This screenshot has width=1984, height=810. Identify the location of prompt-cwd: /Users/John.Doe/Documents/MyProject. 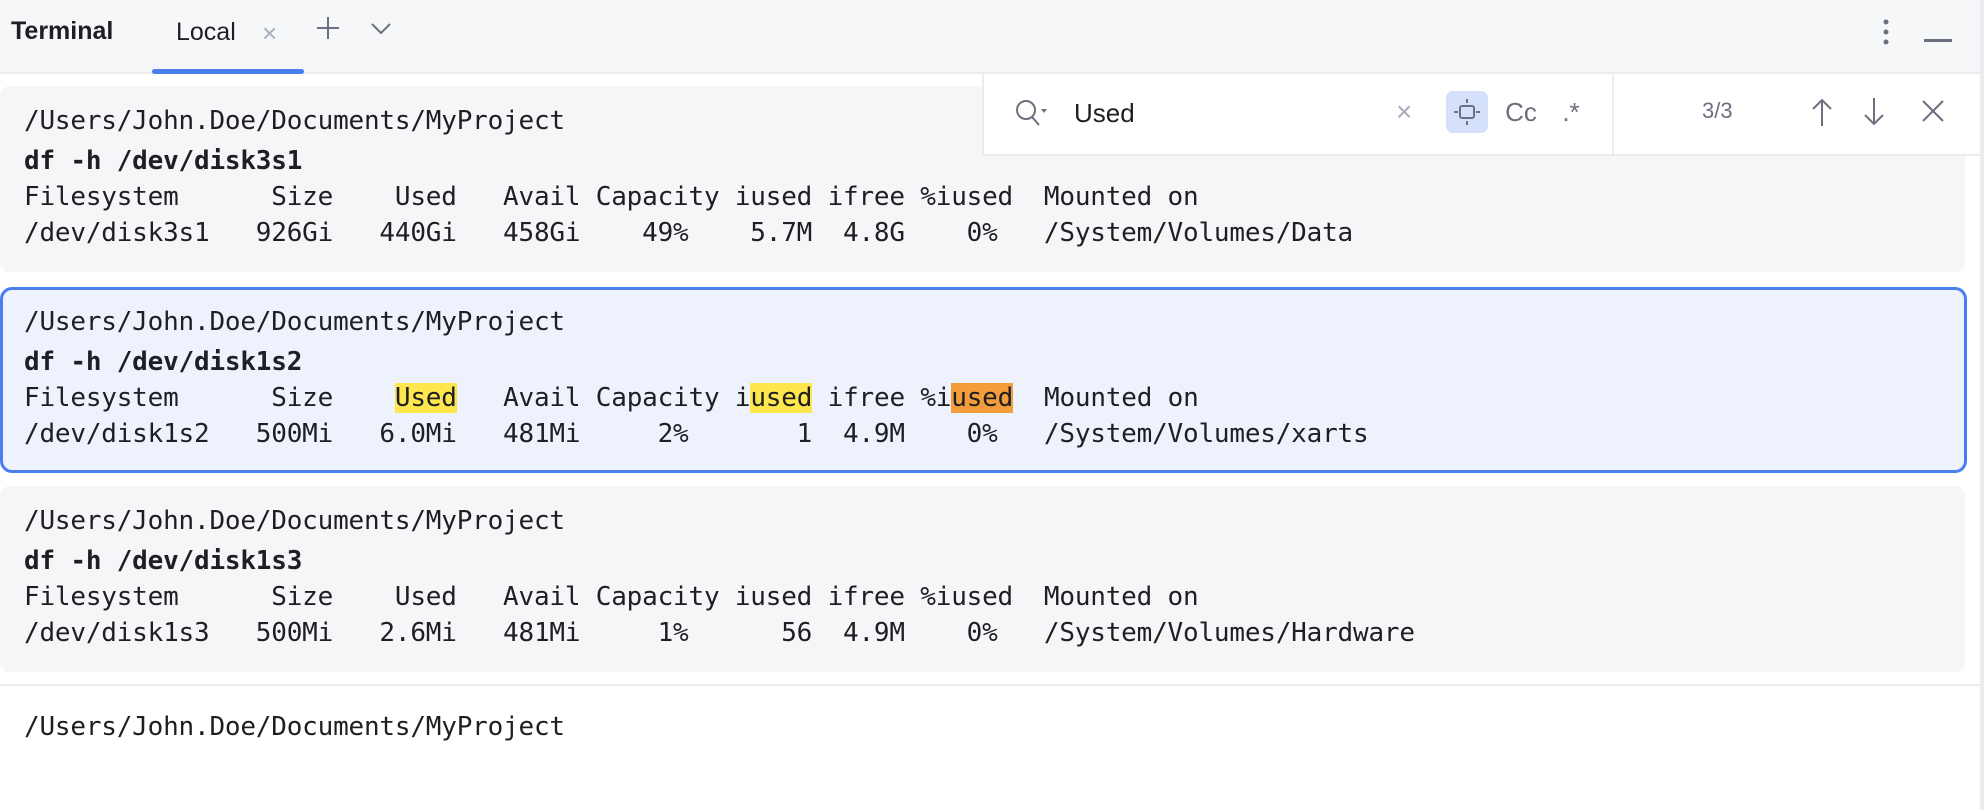
(294, 727).